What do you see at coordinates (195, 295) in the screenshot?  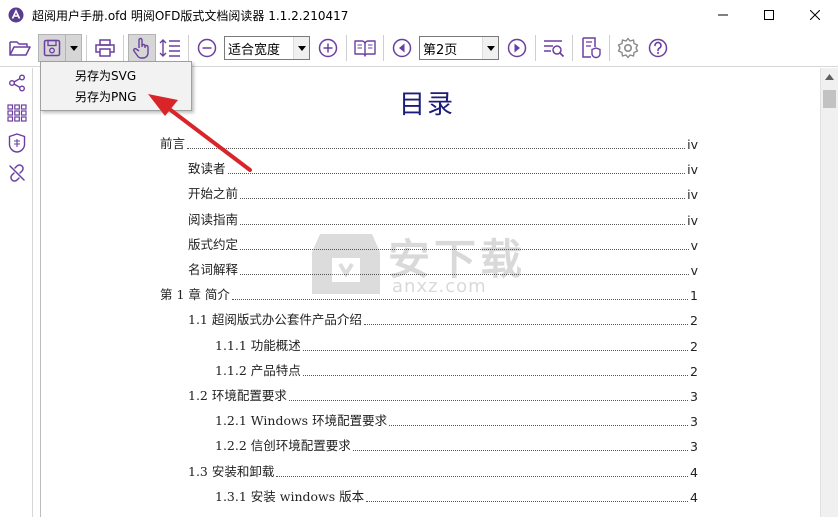 I see `toc-entry-text: 第 1 章 简介` at bounding box center [195, 295].